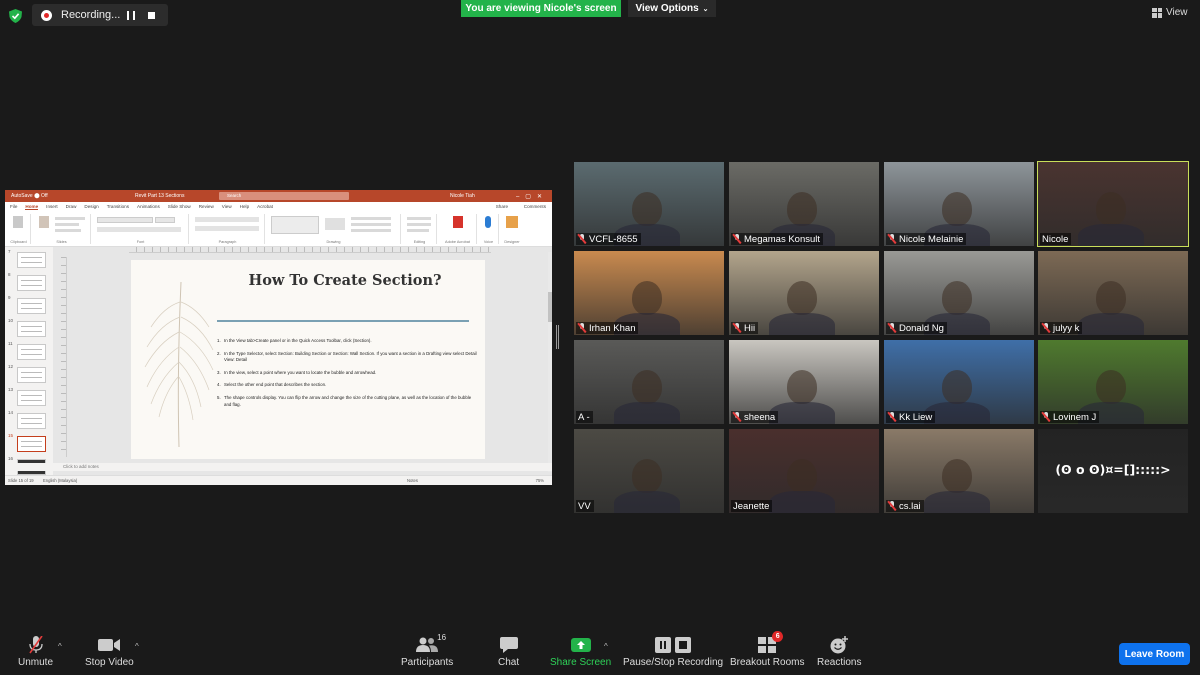 Image resolution: width=1200 pixels, height=675 pixels. I want to click on ribbon-group-designer: Designer, so click(512, 229).